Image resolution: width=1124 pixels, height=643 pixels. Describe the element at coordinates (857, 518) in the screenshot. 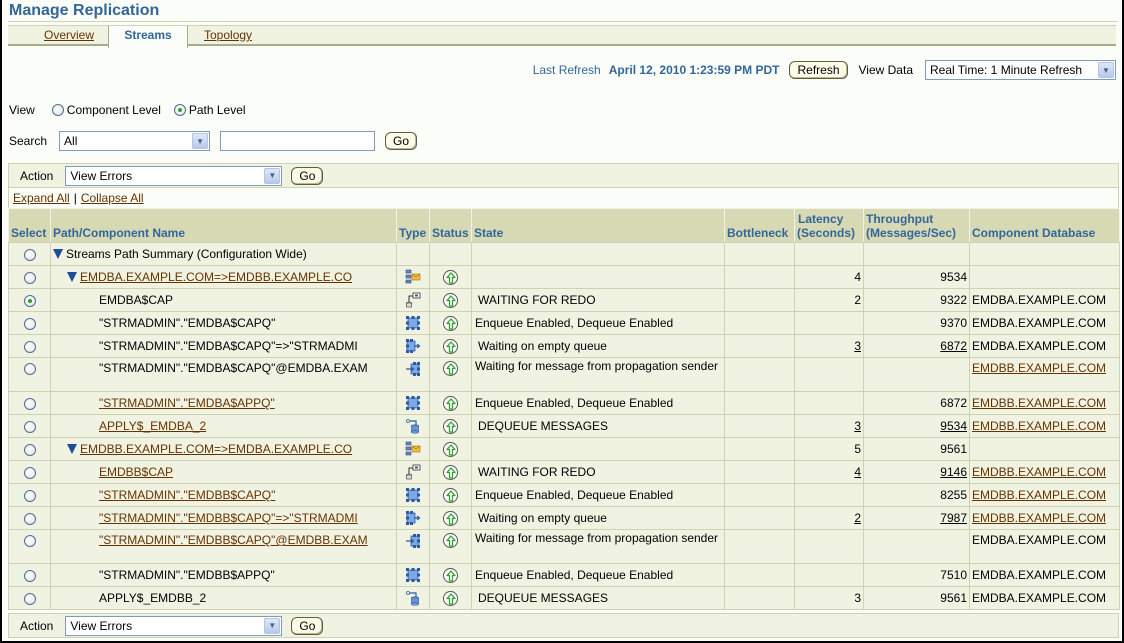

I see `latency-link: 2` at that location.